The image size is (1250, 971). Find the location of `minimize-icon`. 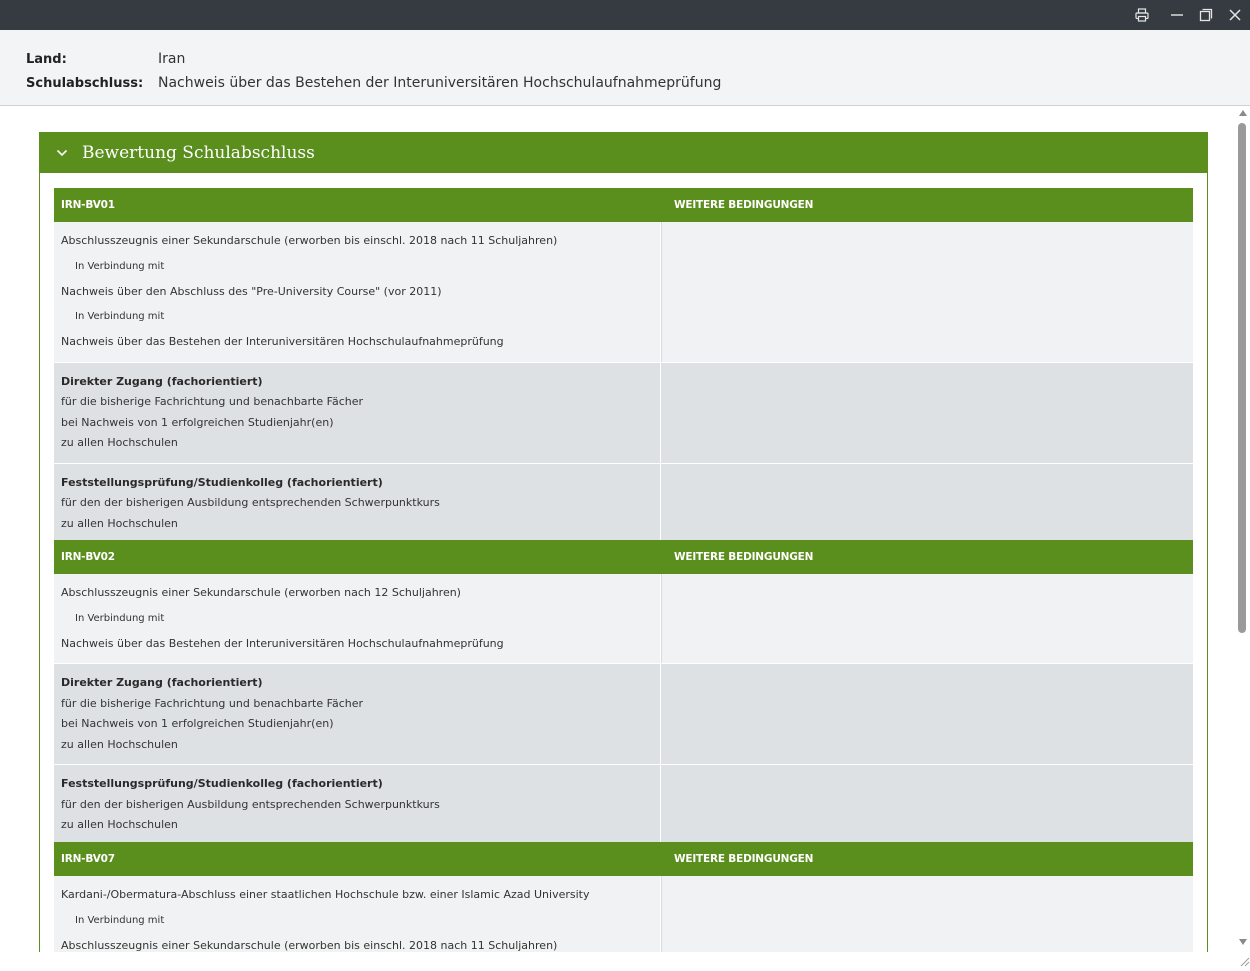

minimize-icon is located at coordinates (1177, 15).